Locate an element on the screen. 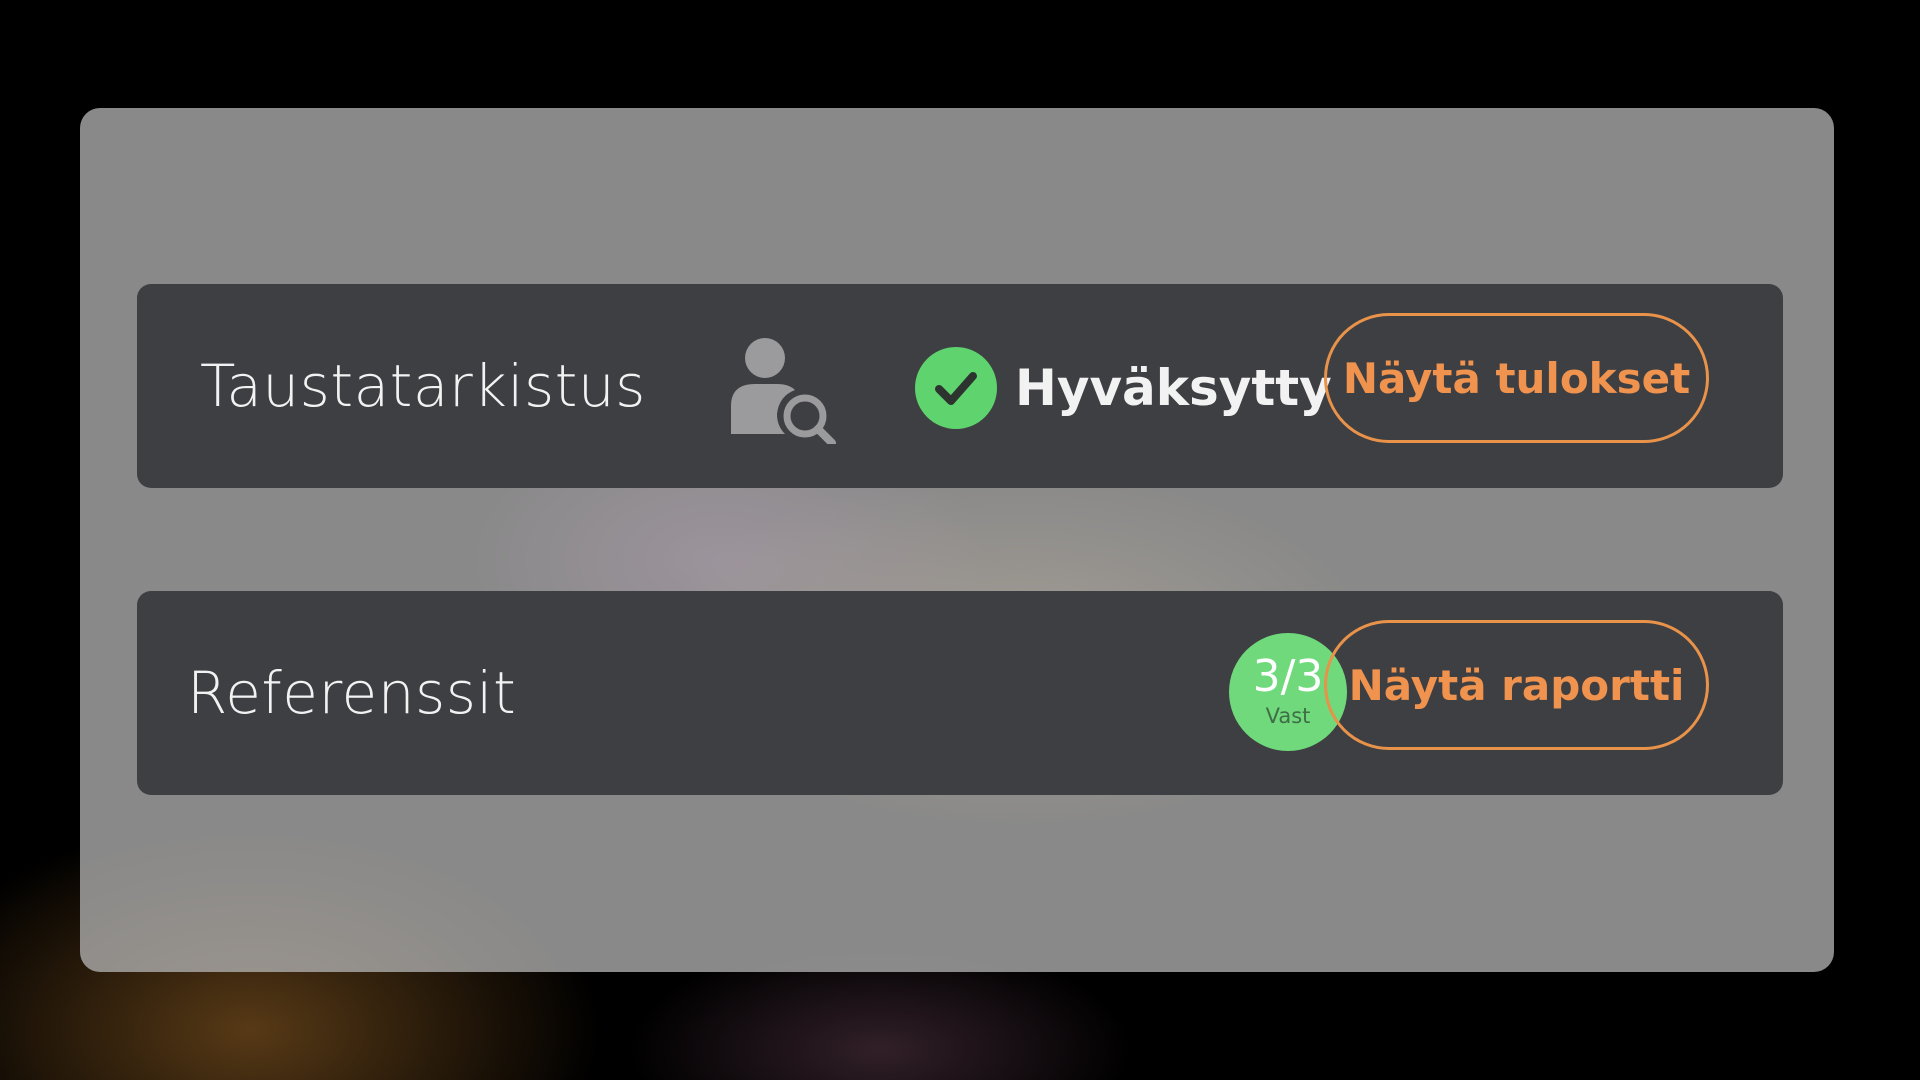 The height and width of the screenshot is (1080, 1920). background-check-title: Taustatarkistus is located at coordinates (423, 386).